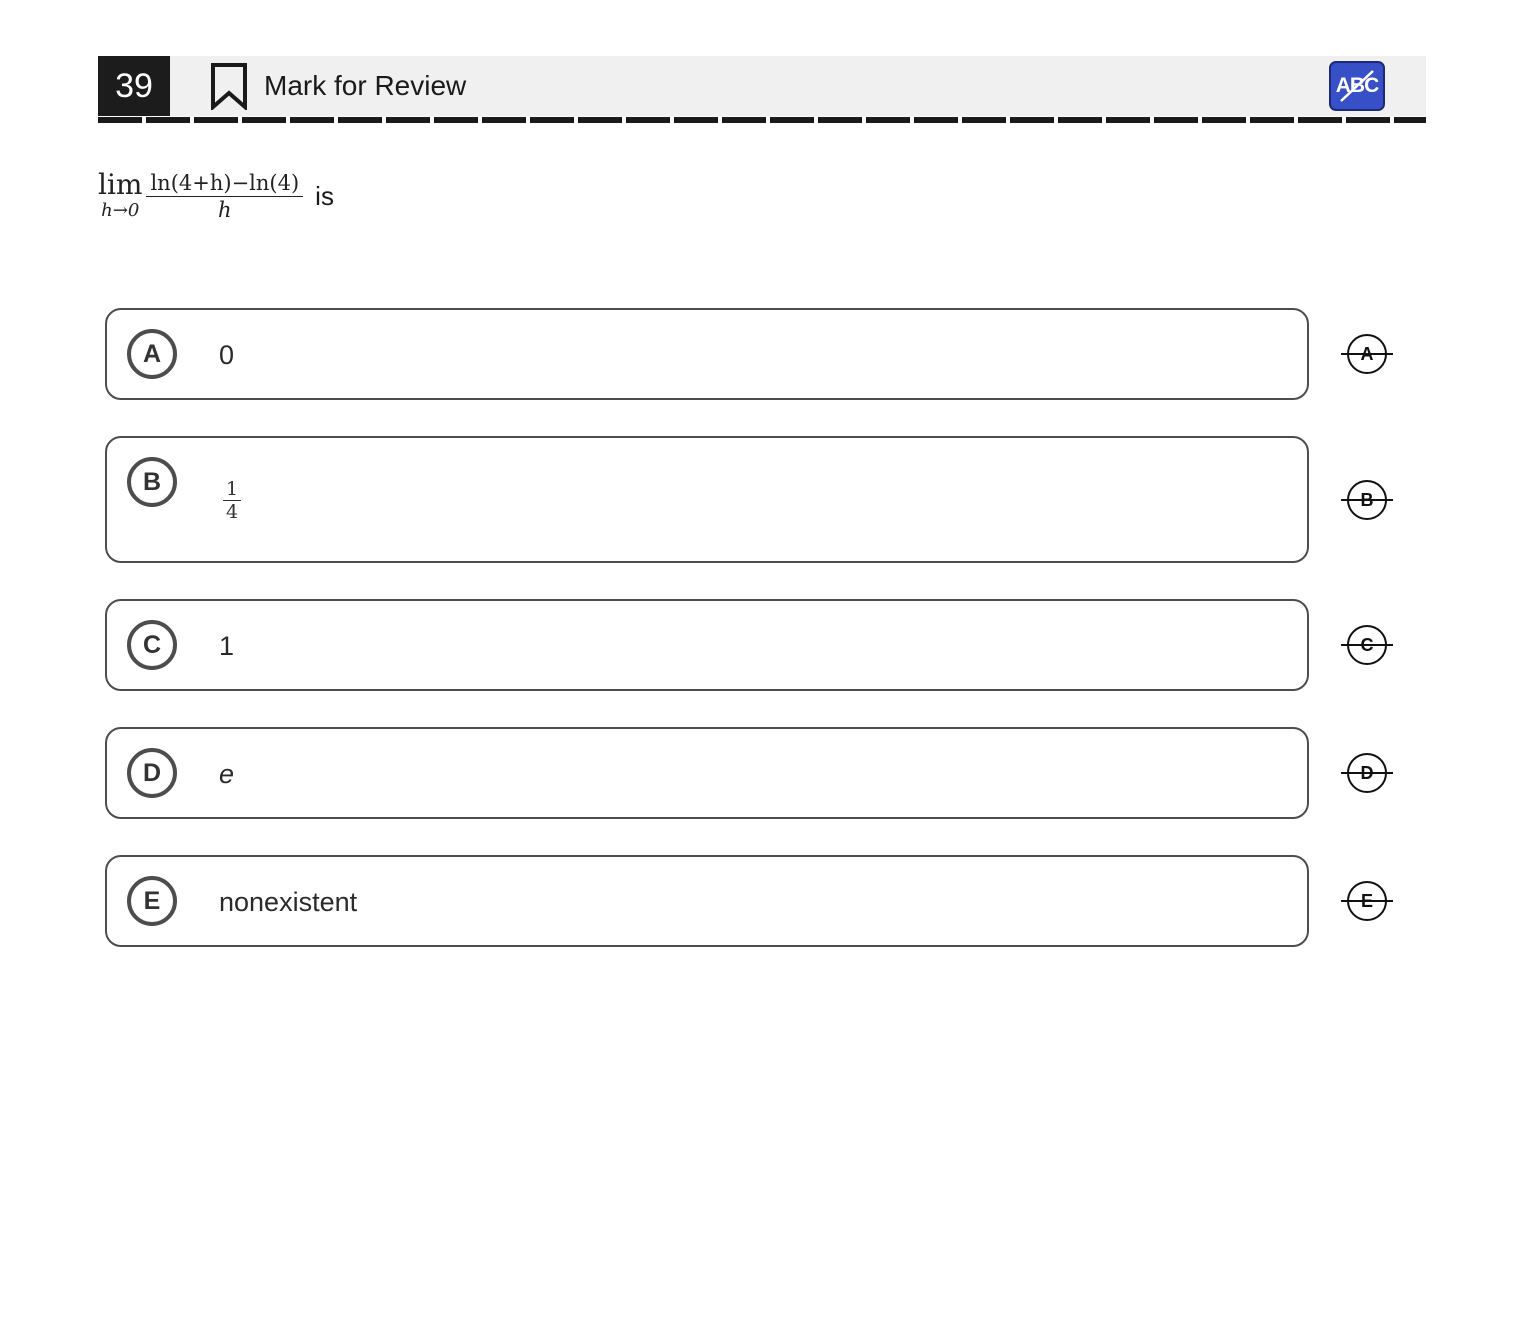 The width and height of the screenshot is (1520, 1324). What do you see at coordinates (152, 773) in the screenshot?
I see `choice-letter-d: D` at bounding box center [152, 773].